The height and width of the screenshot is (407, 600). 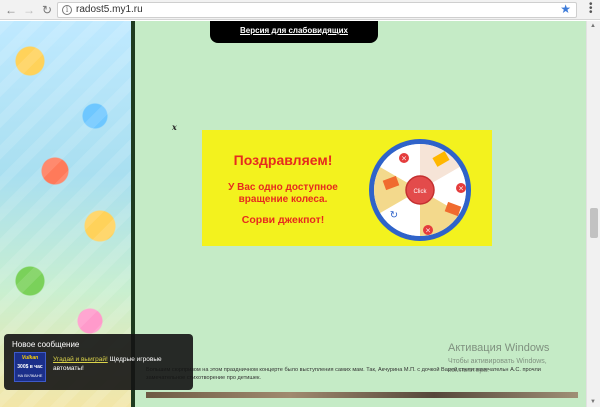 I want to click on banner-jackpot: Сорви джекпот!, so click(x=283, y=220).